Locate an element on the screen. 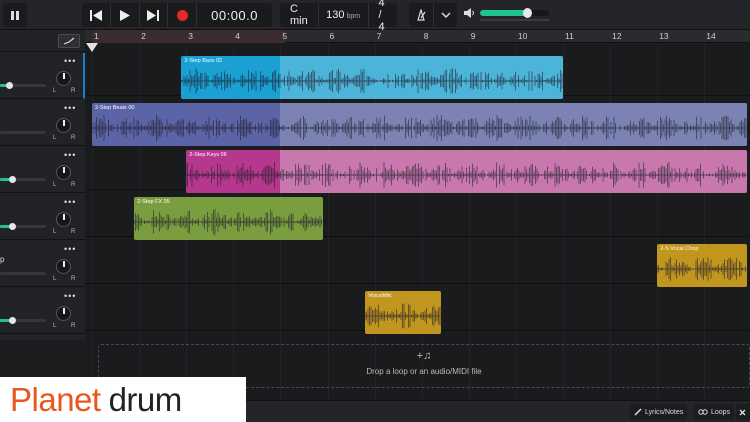  transport-controls: 00:00.0 is located at coordinates (177, 15).